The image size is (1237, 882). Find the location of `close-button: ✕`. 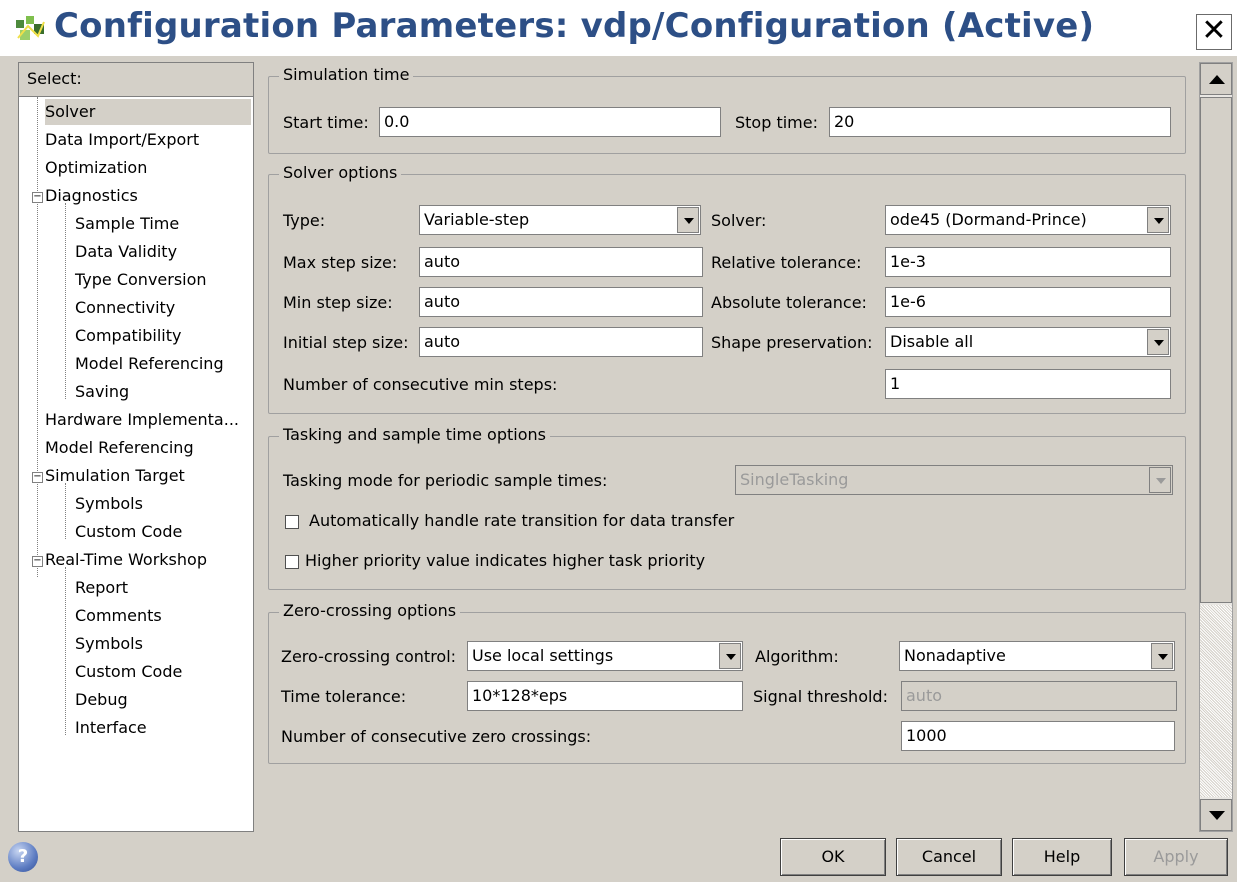

close-button: ✕ is located at coordinates (1214, 32).